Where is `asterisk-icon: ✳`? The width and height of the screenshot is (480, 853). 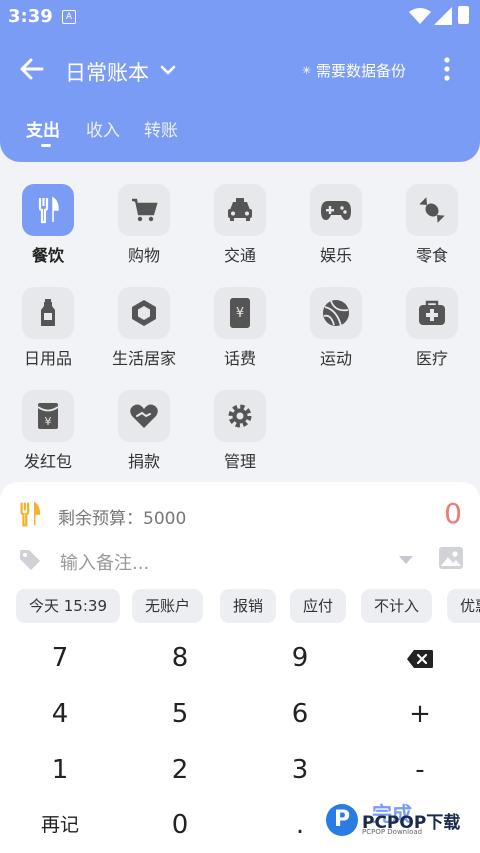
asterisk-icon: ✳ is located at coordinates (307, 70).